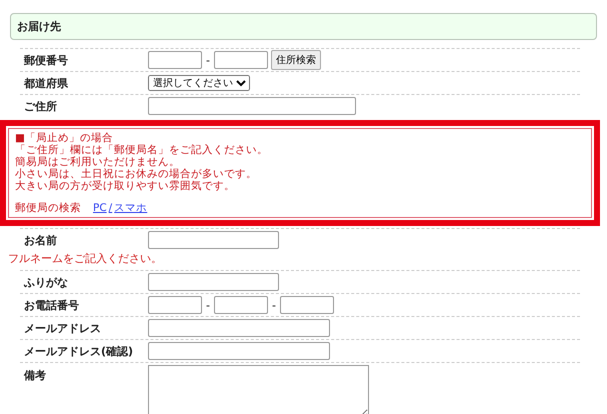  What do you see at coordinates (252, 106) in the screenshot?
I see `address-field` at bounding box center [252, 106].